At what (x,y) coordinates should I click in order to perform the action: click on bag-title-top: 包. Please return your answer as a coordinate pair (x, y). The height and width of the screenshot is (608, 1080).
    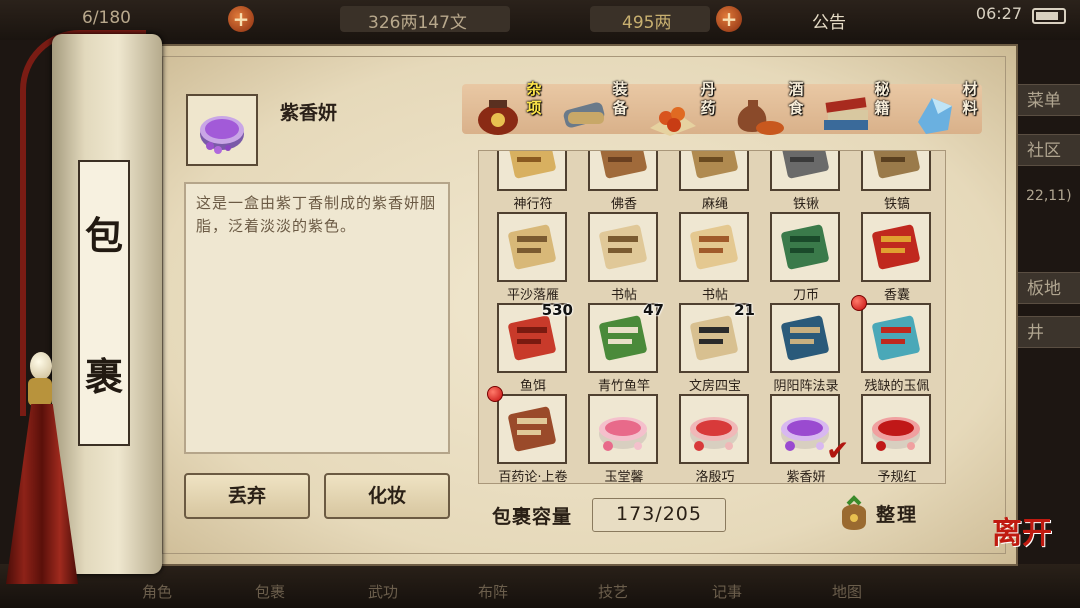
    Looking at the image, I should click on (103, 235).